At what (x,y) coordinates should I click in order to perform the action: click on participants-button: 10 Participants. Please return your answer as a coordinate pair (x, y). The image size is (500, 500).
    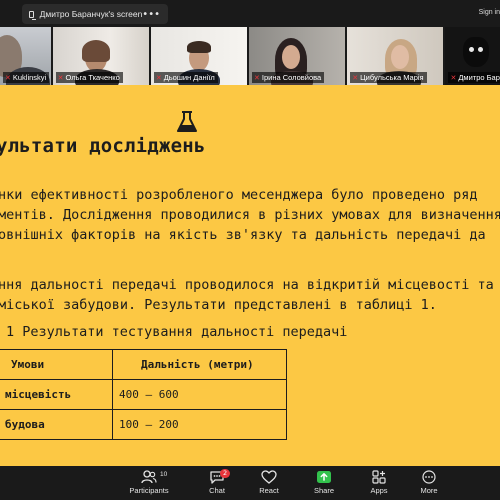
    Looking at the image, I should click on (149, 483).